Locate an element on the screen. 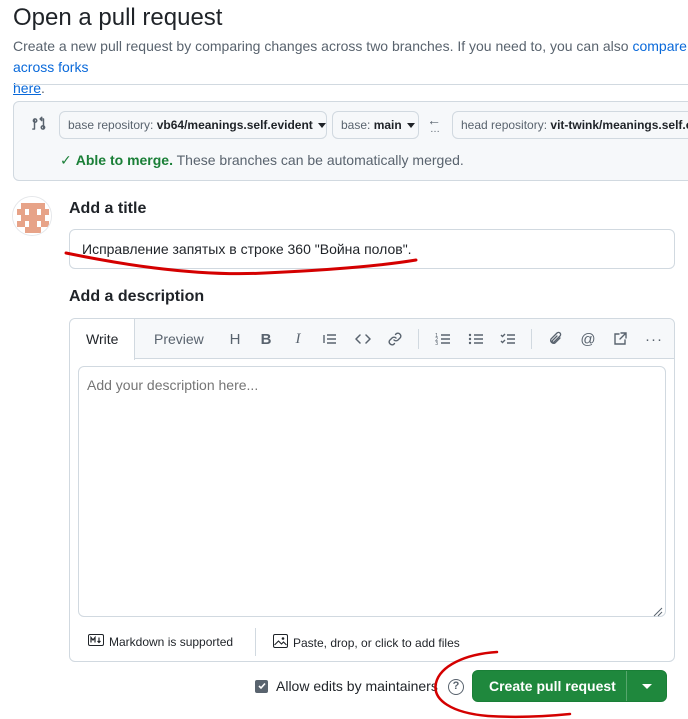 The width and height of the screenshot is (688, 719). quote-icon is located at coordinates (330, 339).